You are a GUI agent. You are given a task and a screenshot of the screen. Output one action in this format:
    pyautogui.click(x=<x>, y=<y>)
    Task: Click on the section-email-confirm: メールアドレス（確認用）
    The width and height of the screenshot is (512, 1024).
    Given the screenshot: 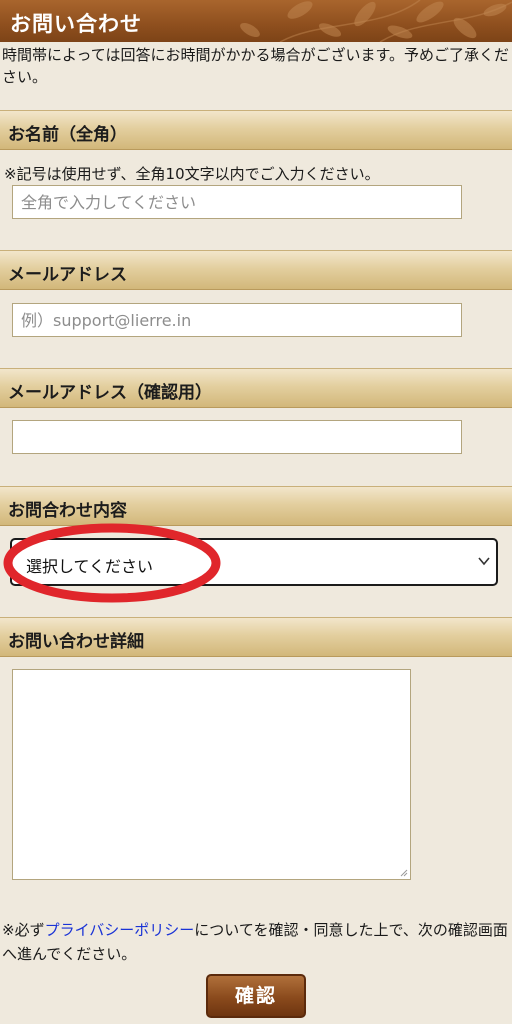 What is the action you would take?
    pyautogui.click(x=256, y=388)
    